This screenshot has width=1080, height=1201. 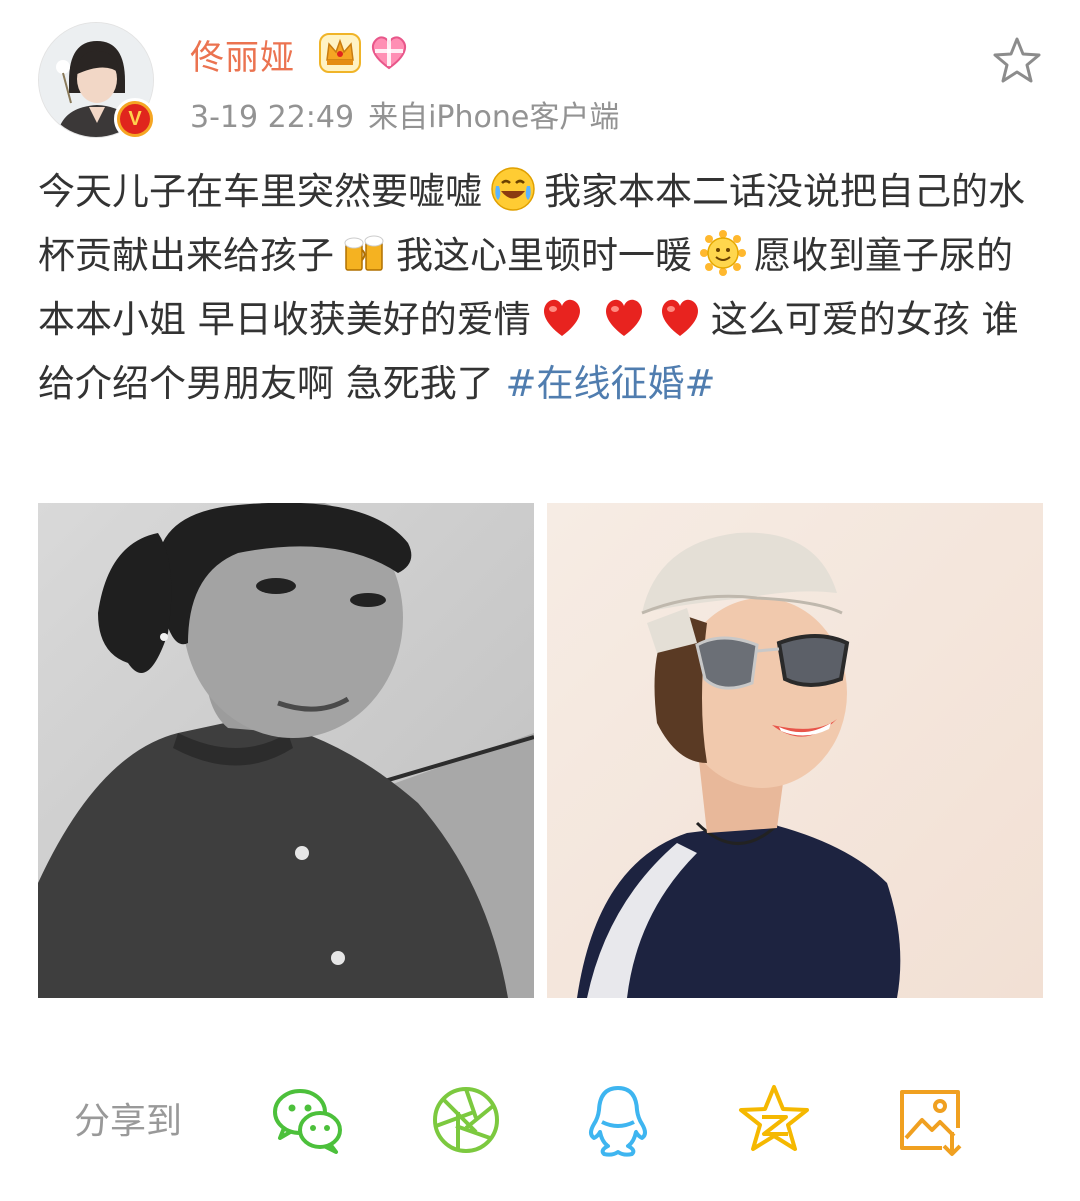 What do you see at coordinates (494, 117) in the screenshot?
I see `post-source: 来自iPhone客户端` at bounding box center [494, 117].